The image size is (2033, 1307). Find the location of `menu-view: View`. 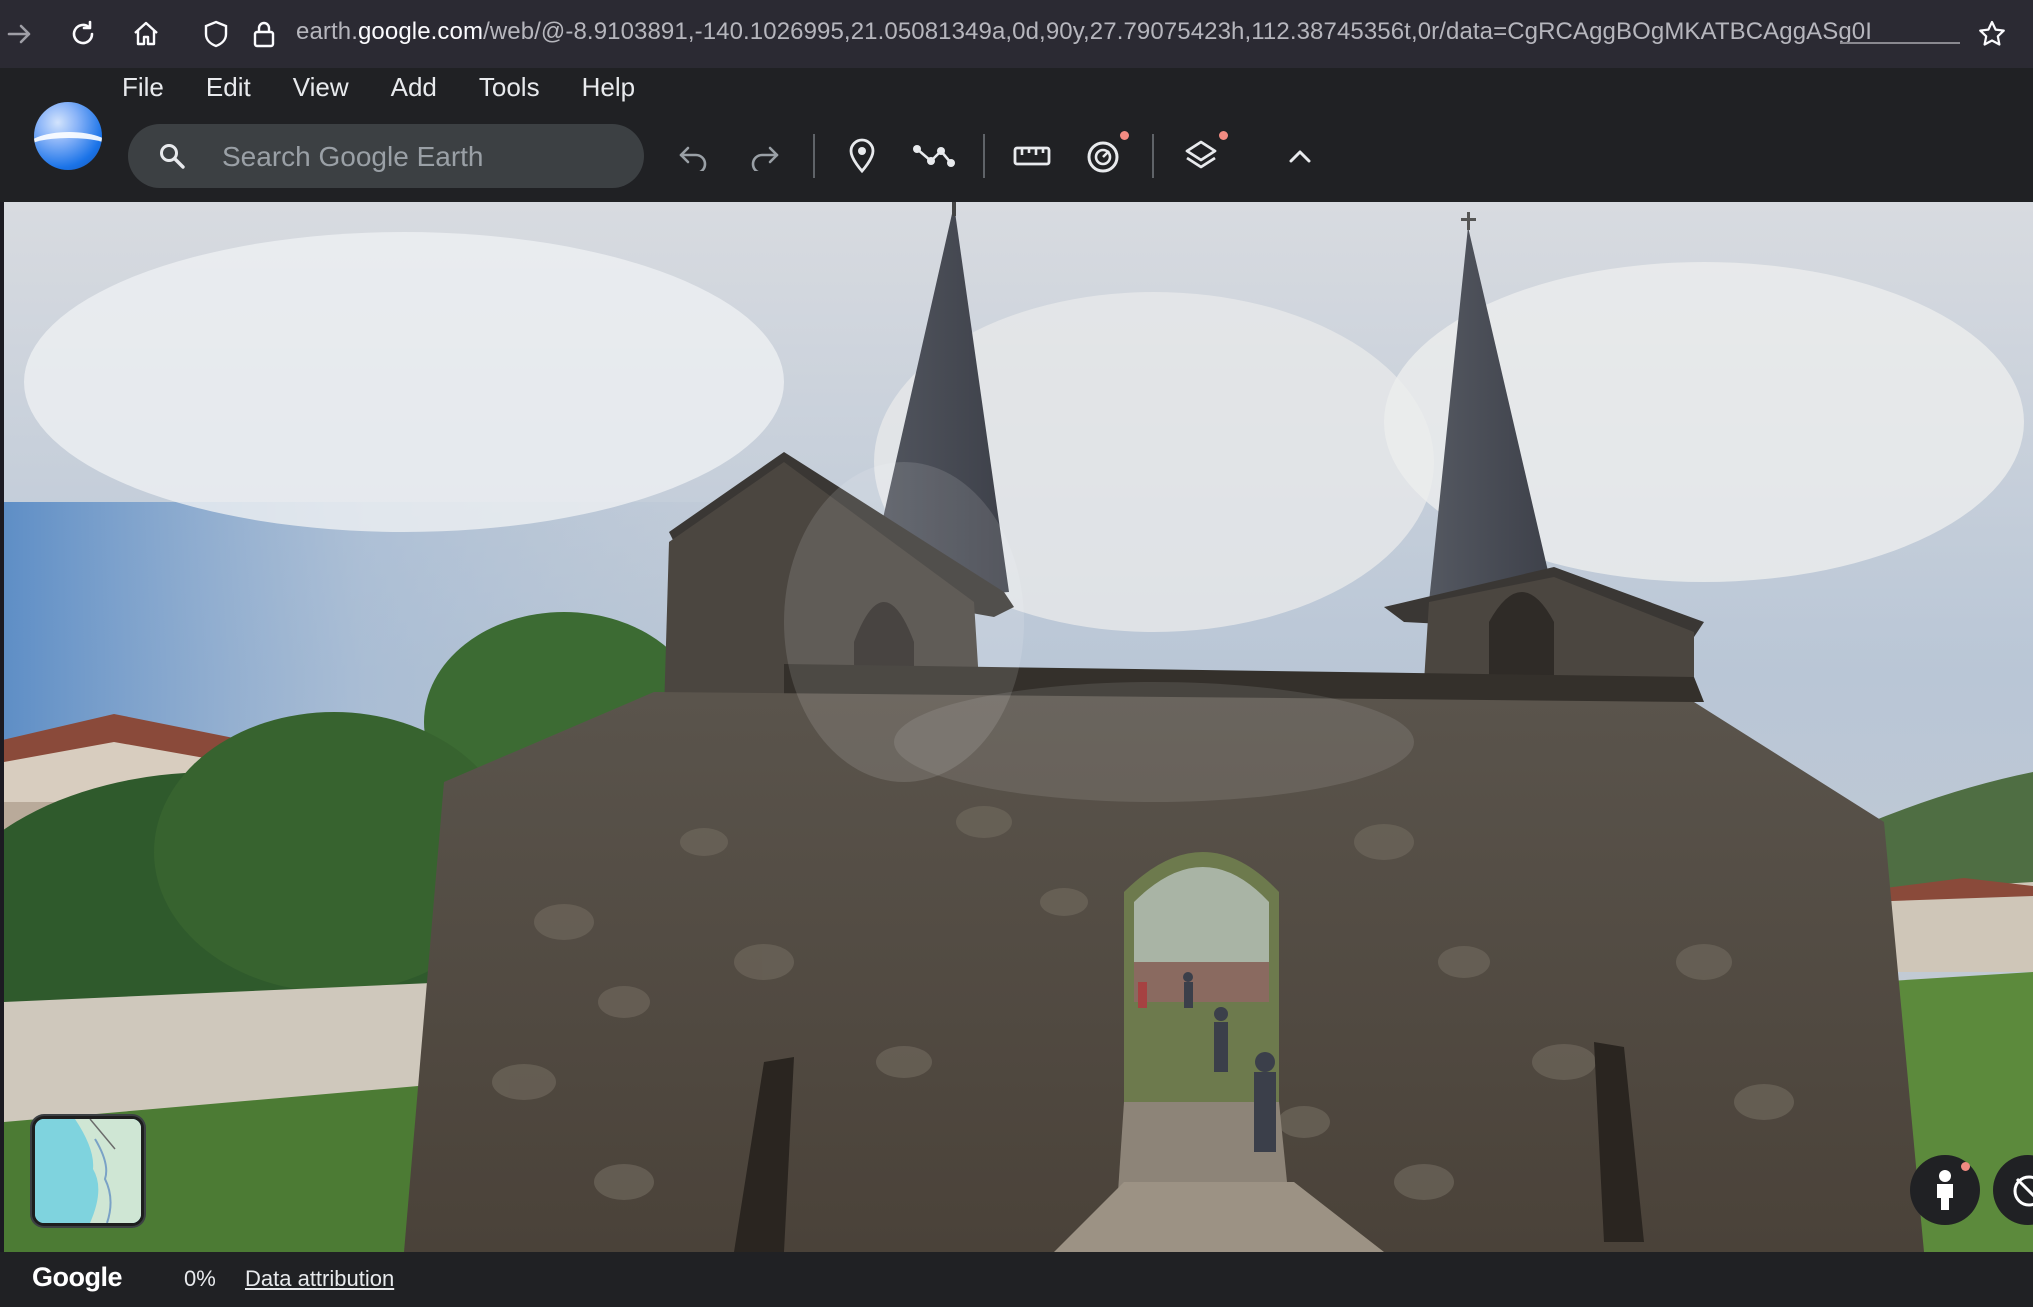

menu-view: View is located at coordinates (321, 87).